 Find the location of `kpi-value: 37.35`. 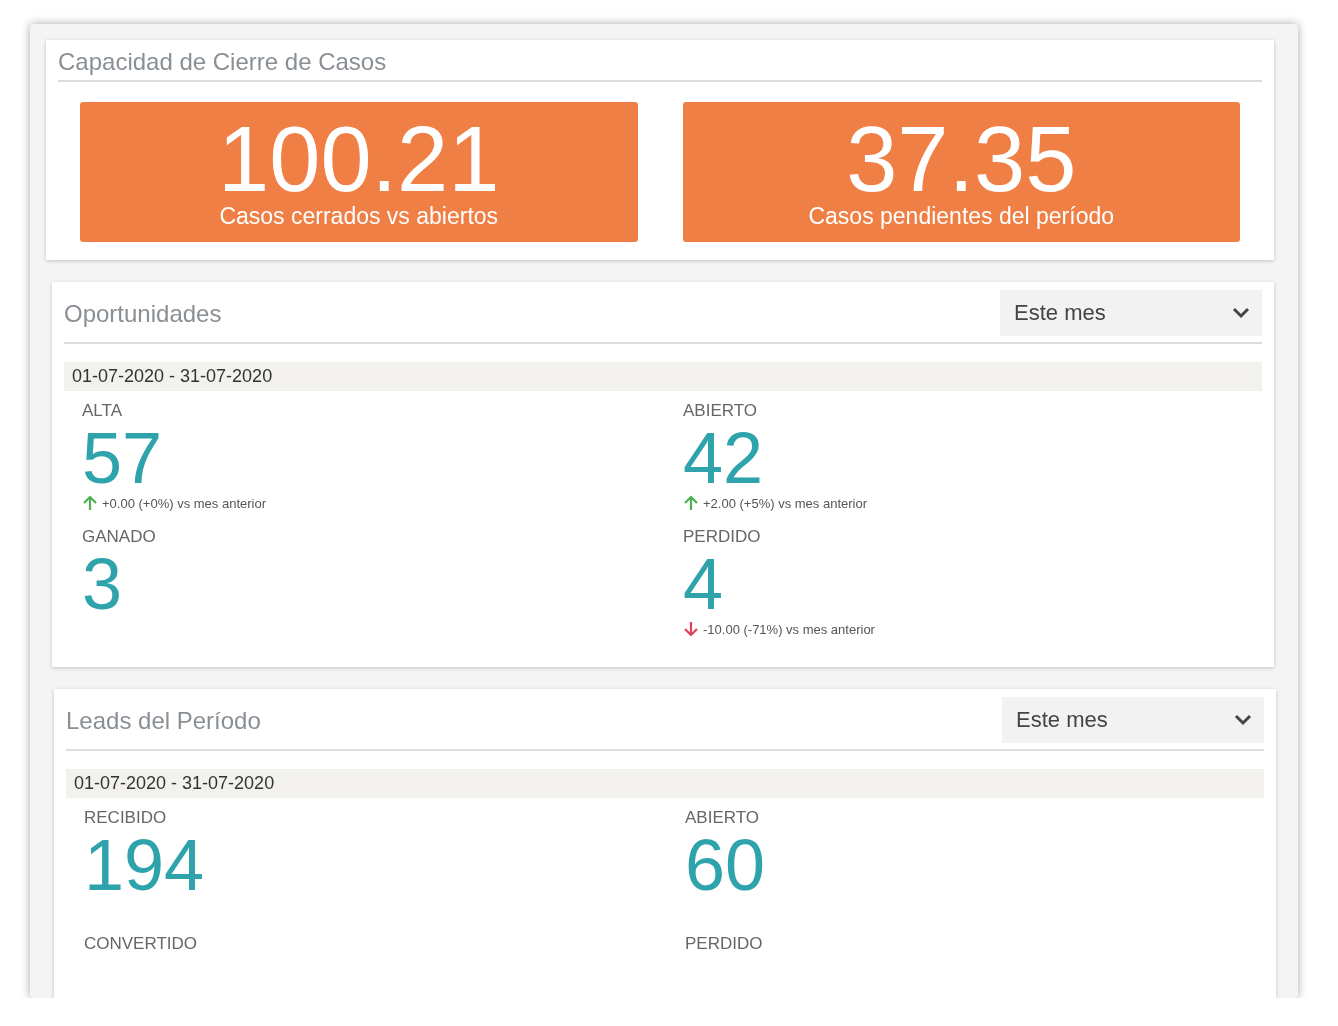

kpi-value: 37.35 is located at coordinates (961, 158).